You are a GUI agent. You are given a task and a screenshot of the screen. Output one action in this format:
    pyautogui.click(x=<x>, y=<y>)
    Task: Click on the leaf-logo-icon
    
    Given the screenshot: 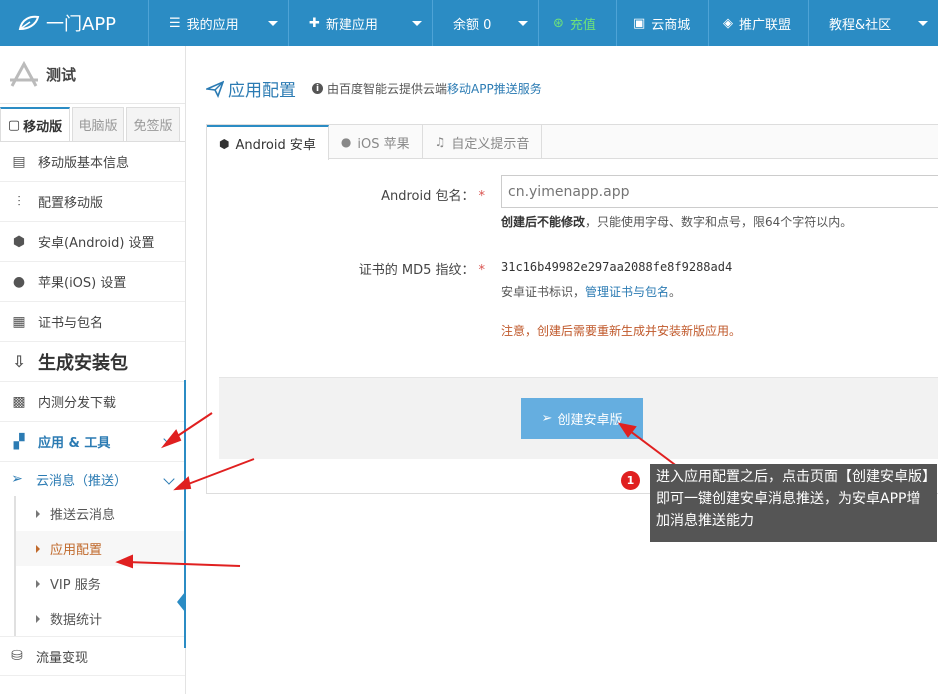 What is the action you would take?
    pyautogui.click(x=29, y=23)
    